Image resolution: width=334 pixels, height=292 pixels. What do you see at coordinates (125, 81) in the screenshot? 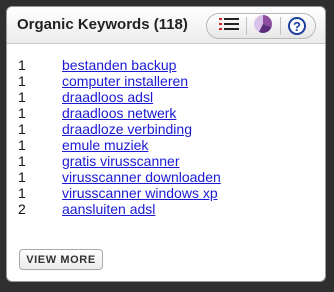
I see `keyword-link: computer installeren` at bounding box center [125, 81].